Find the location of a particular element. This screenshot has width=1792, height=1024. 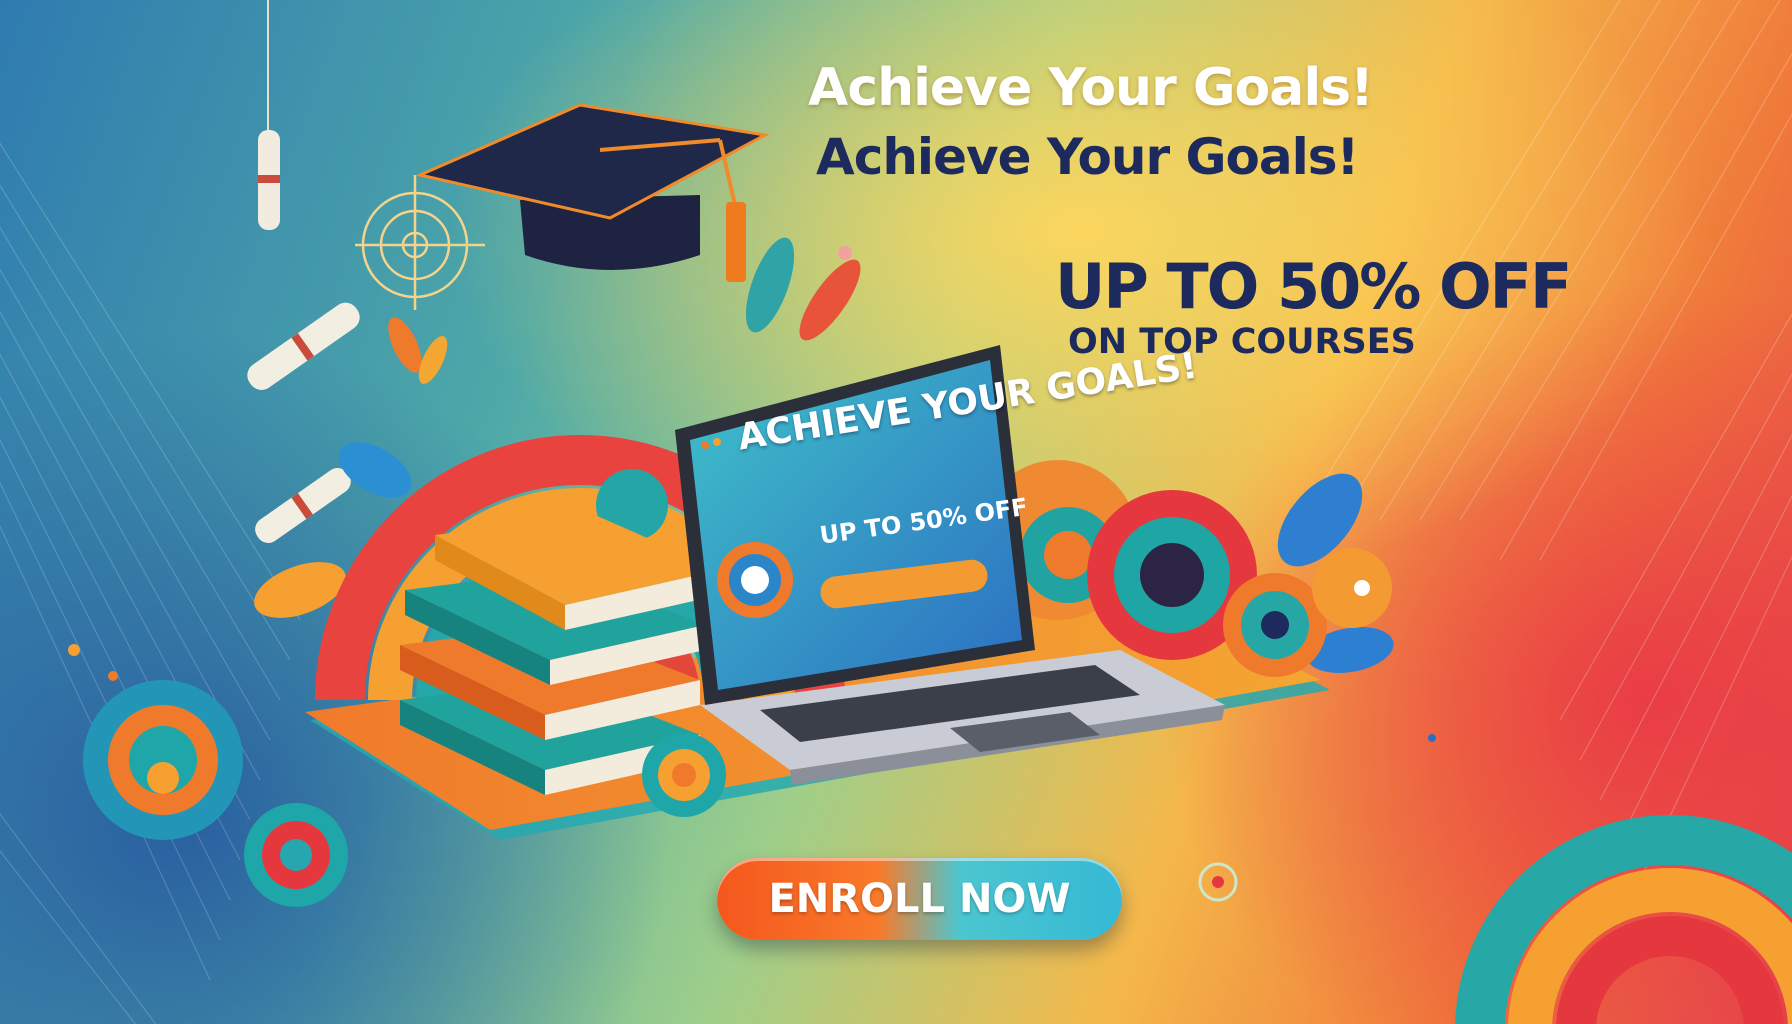

target-icon is located at coordinates (420, 242).